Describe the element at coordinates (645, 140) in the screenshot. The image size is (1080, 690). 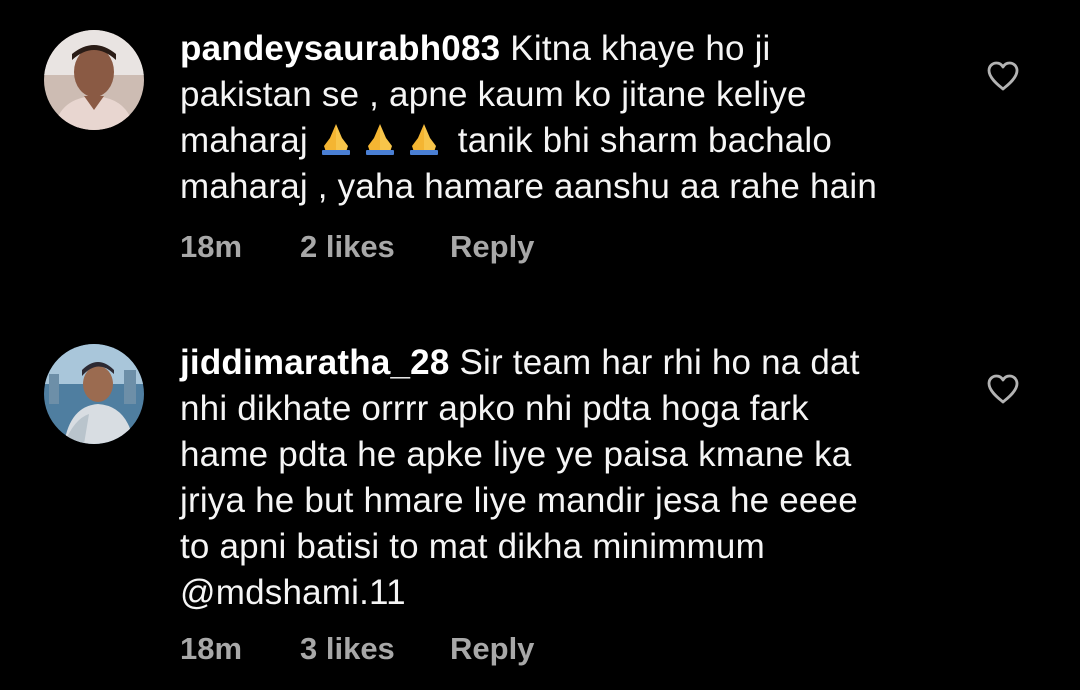
I see `comment-line-text: tanik bhi sharm bachalo` at that location.